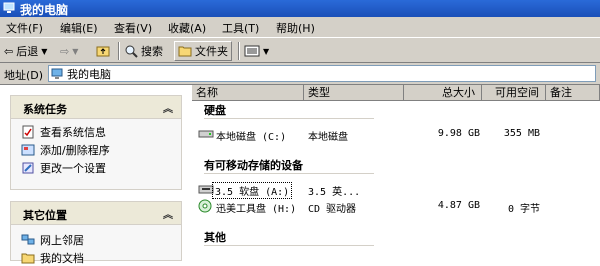 The width and height of the screenshot is (600, 266). I want to click on task-label: 更改一个设置, so click(73, 168).